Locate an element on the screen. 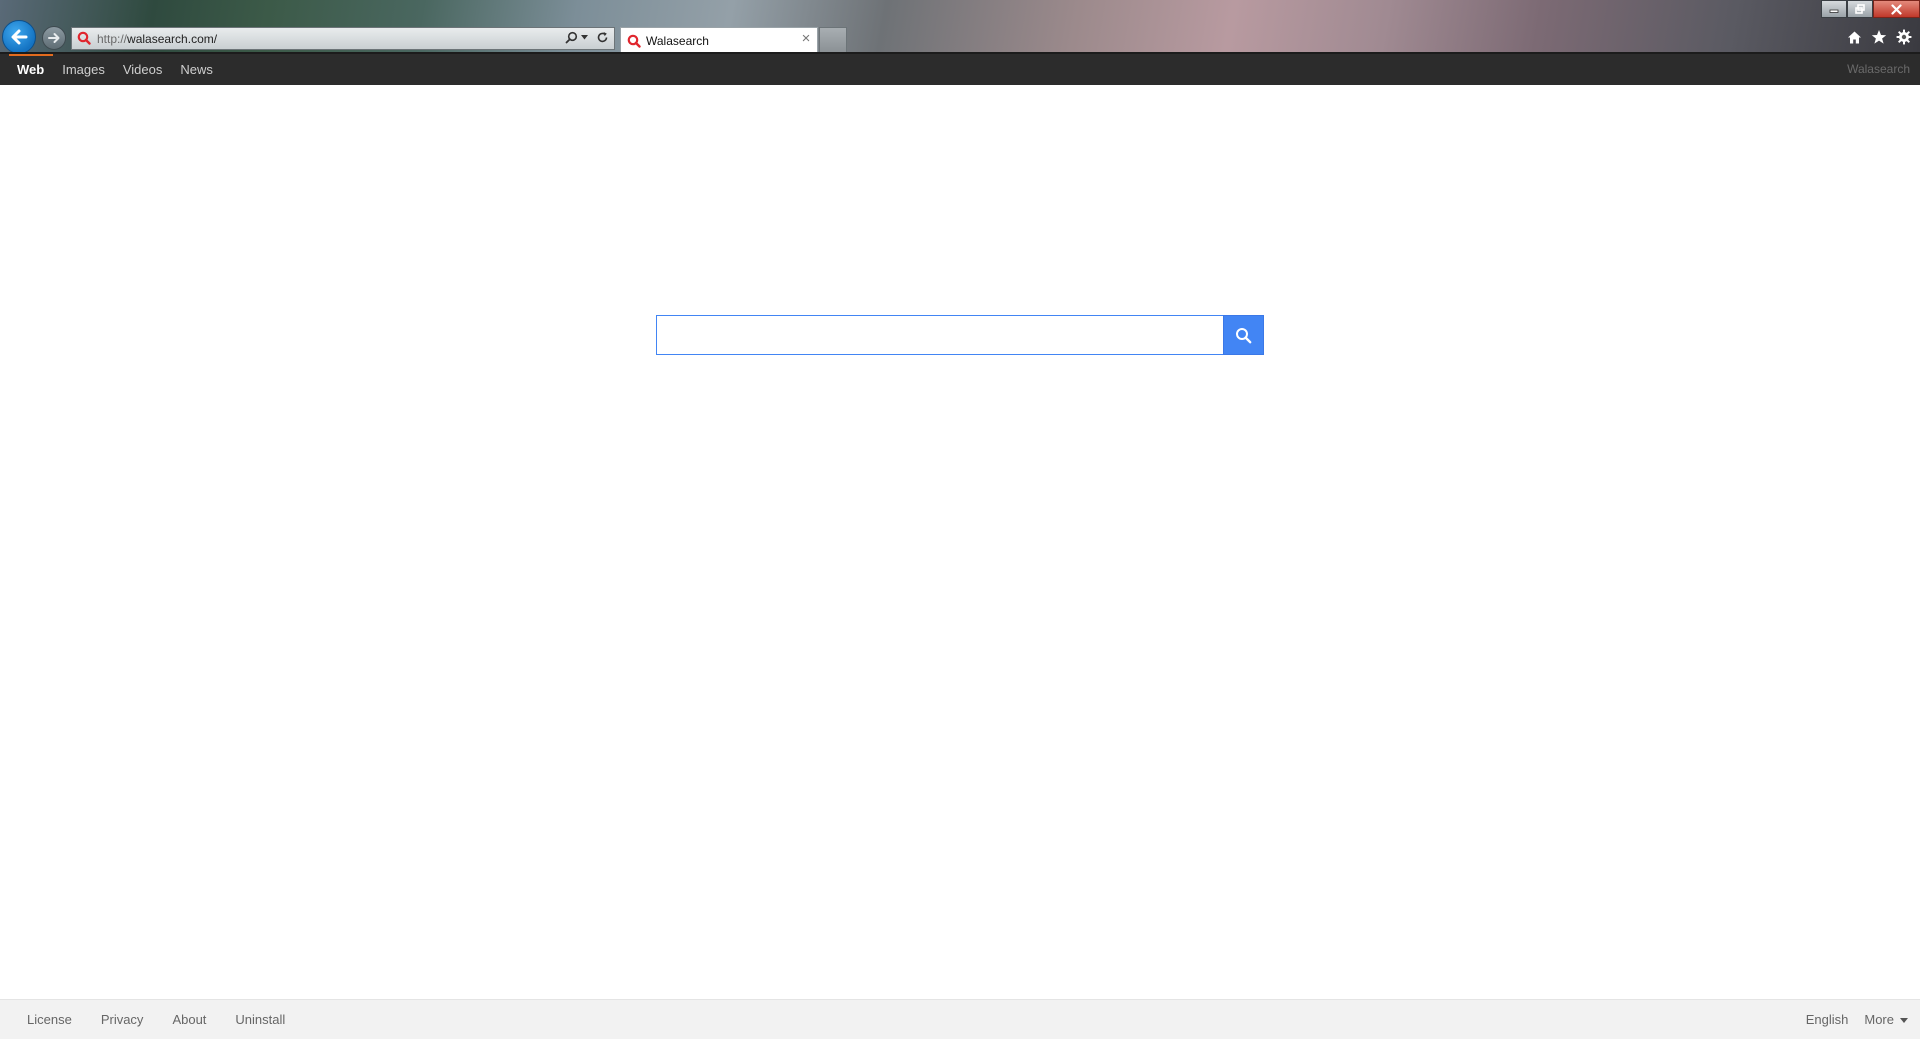  home-icon is located at coordinates (1854, 37).